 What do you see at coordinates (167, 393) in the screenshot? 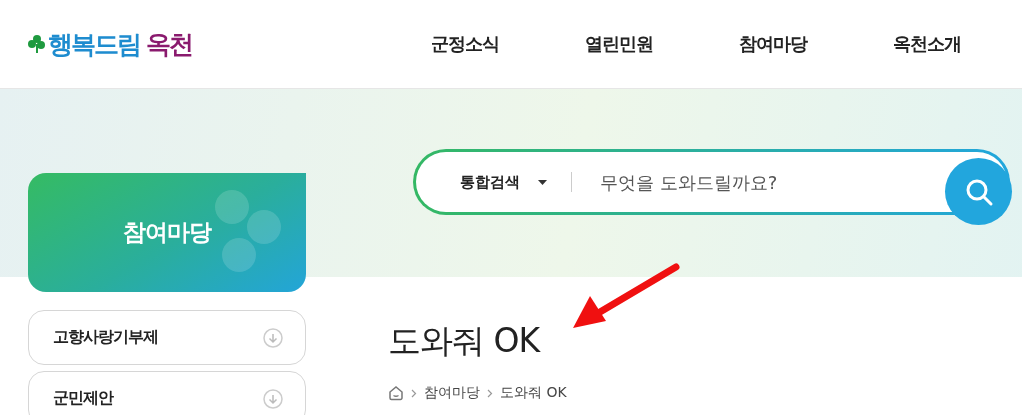
I see `sidebar-item: 군민제안` at bounding box center [167, 393].